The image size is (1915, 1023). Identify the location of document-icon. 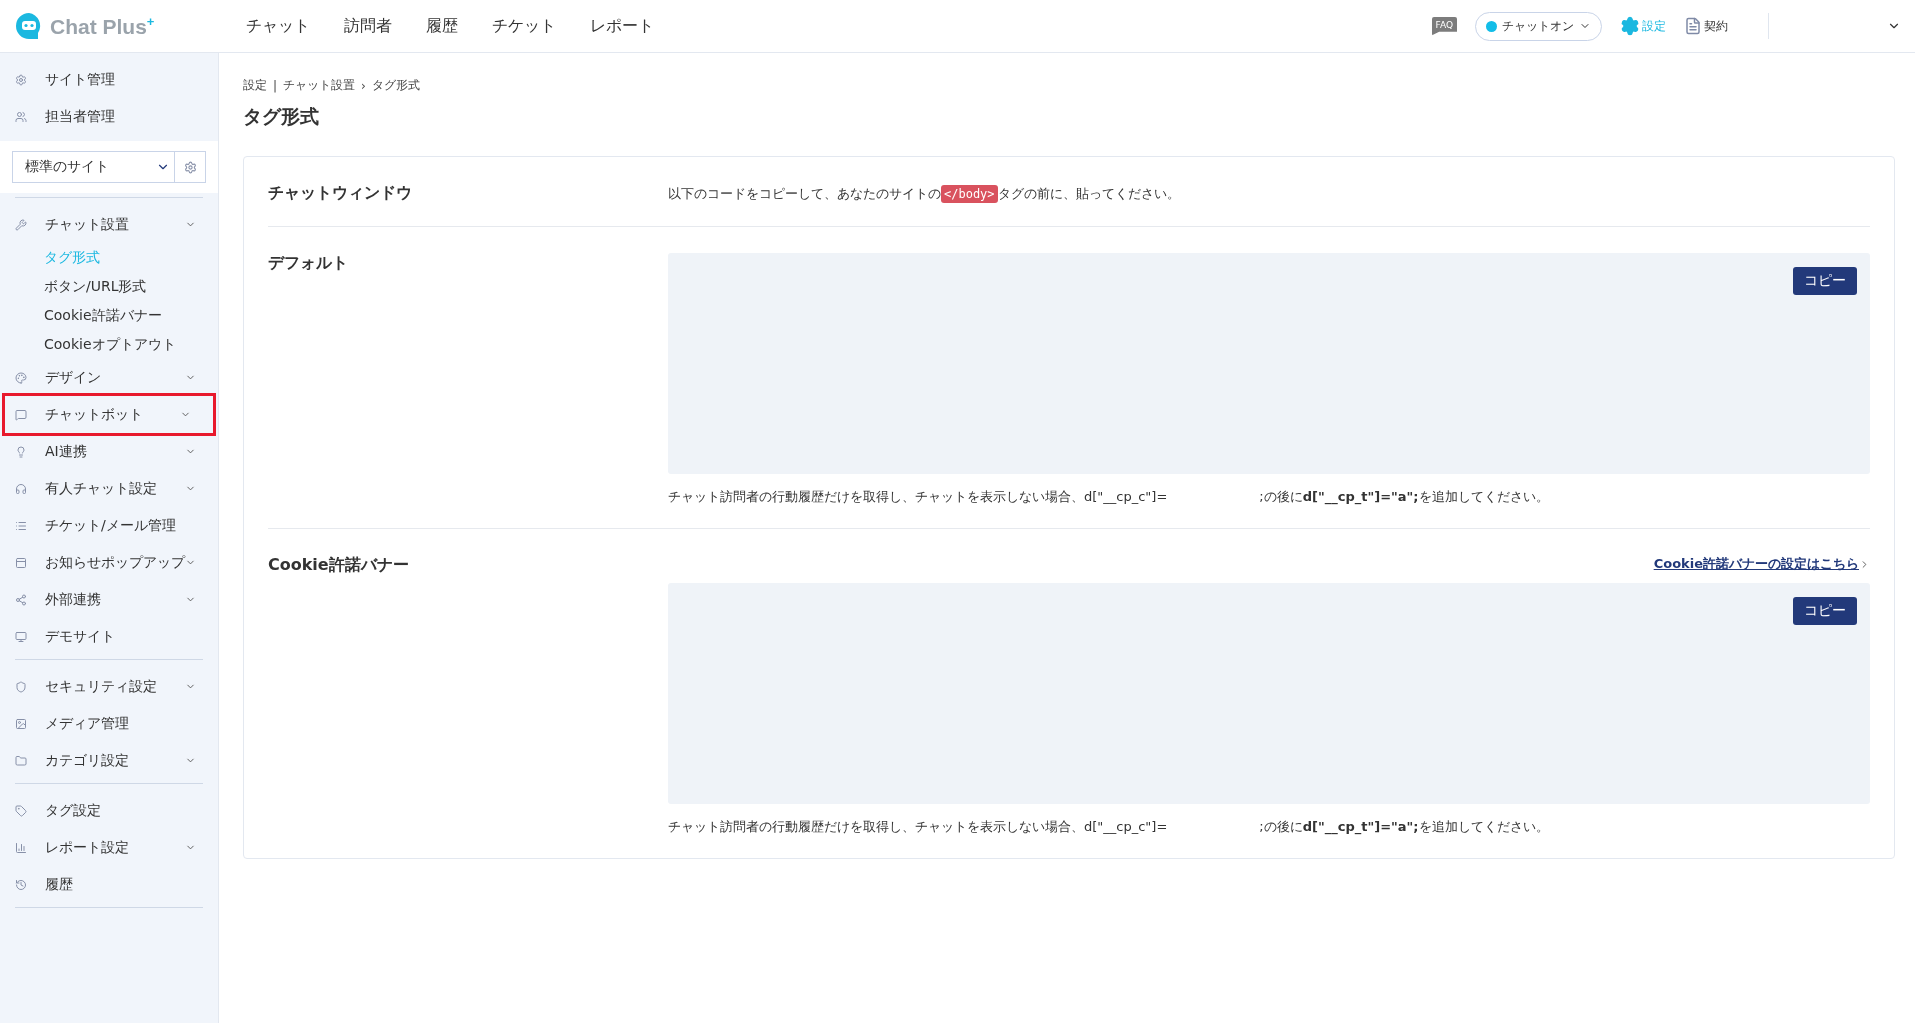
(1693, 26).